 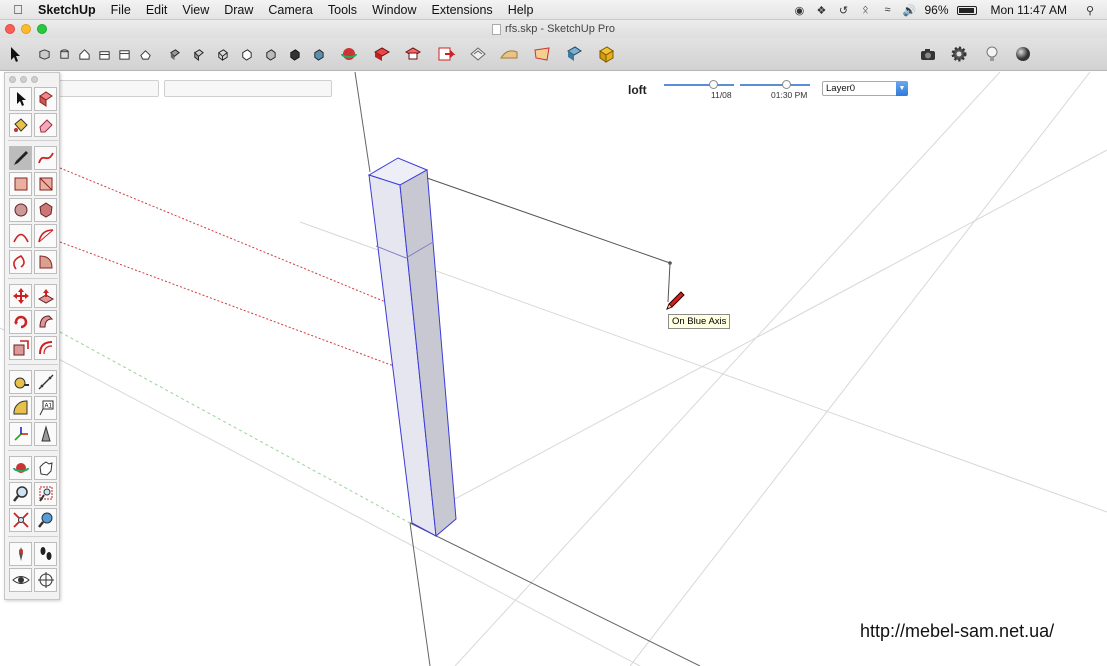 What do you see at coordinates (290, 10) in the screenshot?
I see `menu-camera: Camera` at bounding box center [290, 10].